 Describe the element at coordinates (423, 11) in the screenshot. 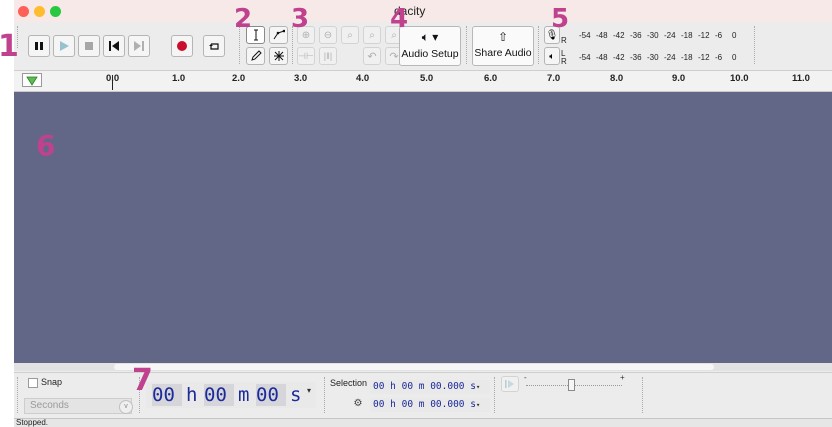

I see `title-bar: dacity` at that location.